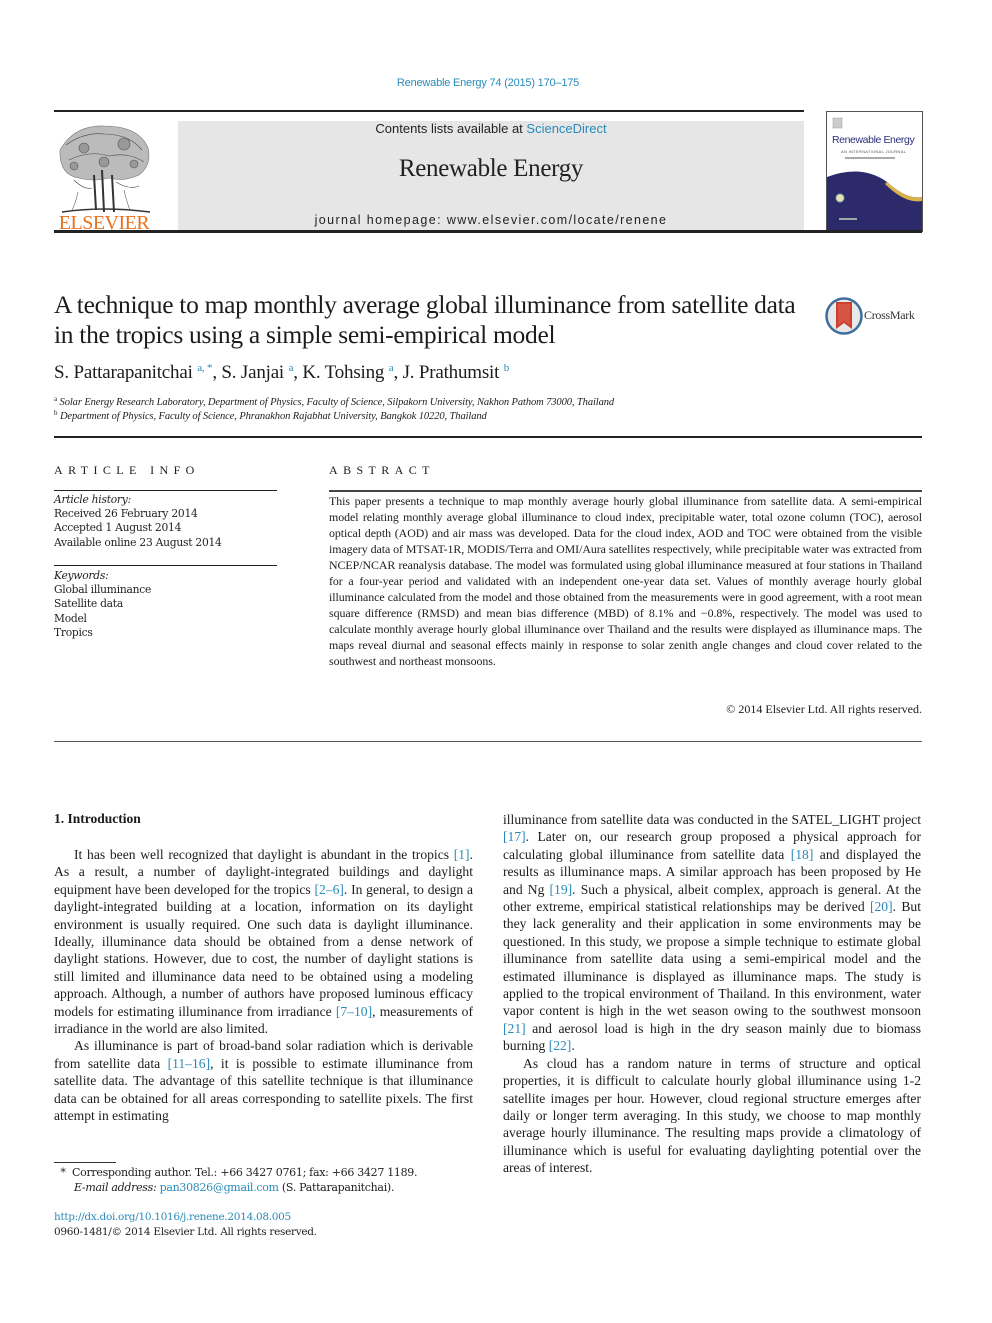 This screenshot has width=992, height=1323. What do you see at coordinates (488, 437) in the screenshot?
I see `title-block-rule` at bounding box center [488, 437].